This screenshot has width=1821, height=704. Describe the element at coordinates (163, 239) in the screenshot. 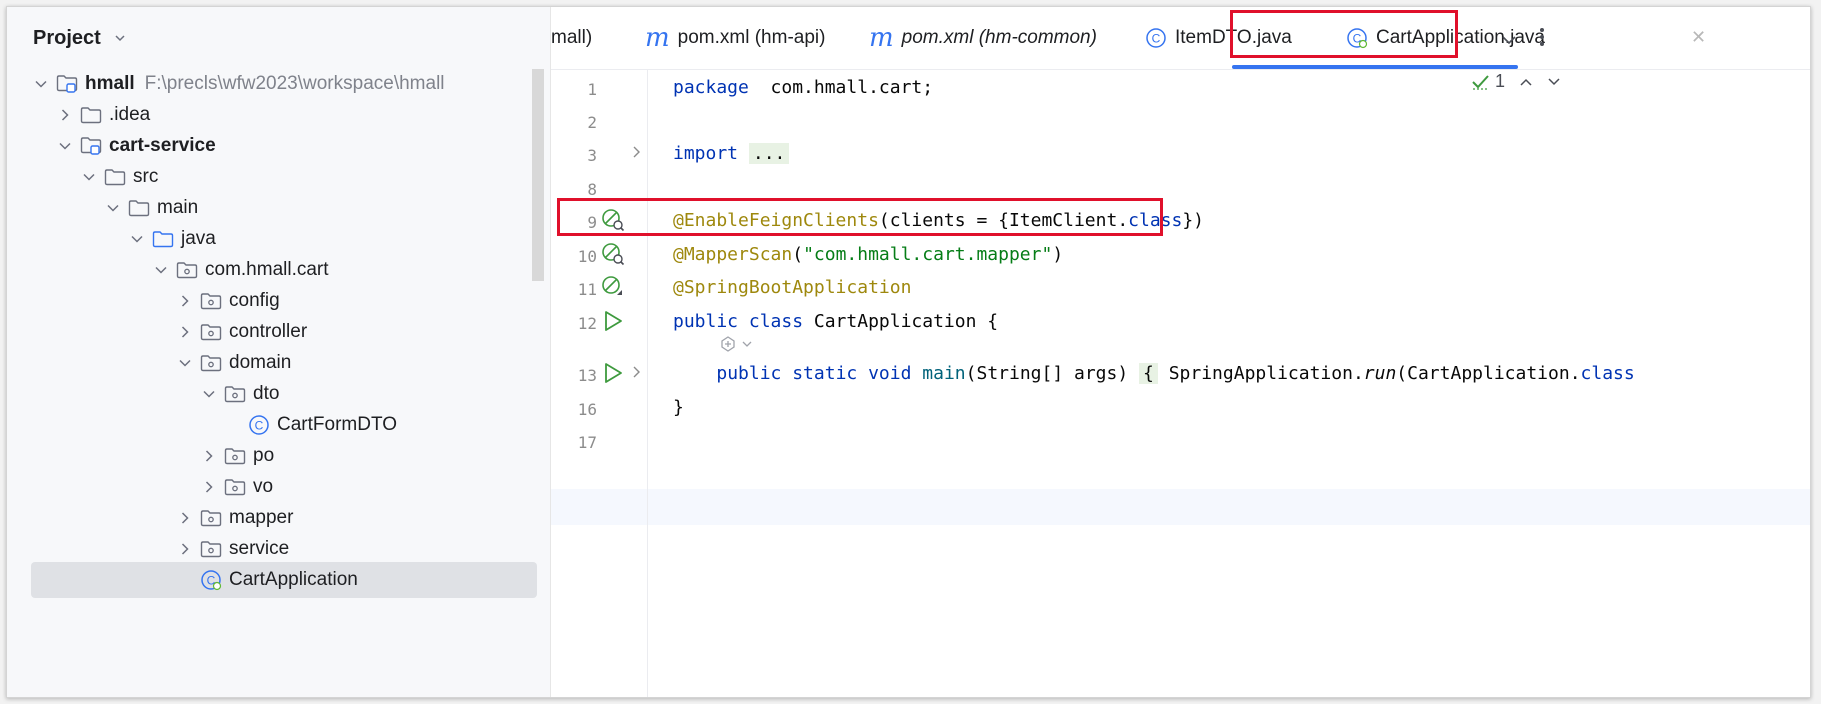

I see `source-folder-icon` at that location.